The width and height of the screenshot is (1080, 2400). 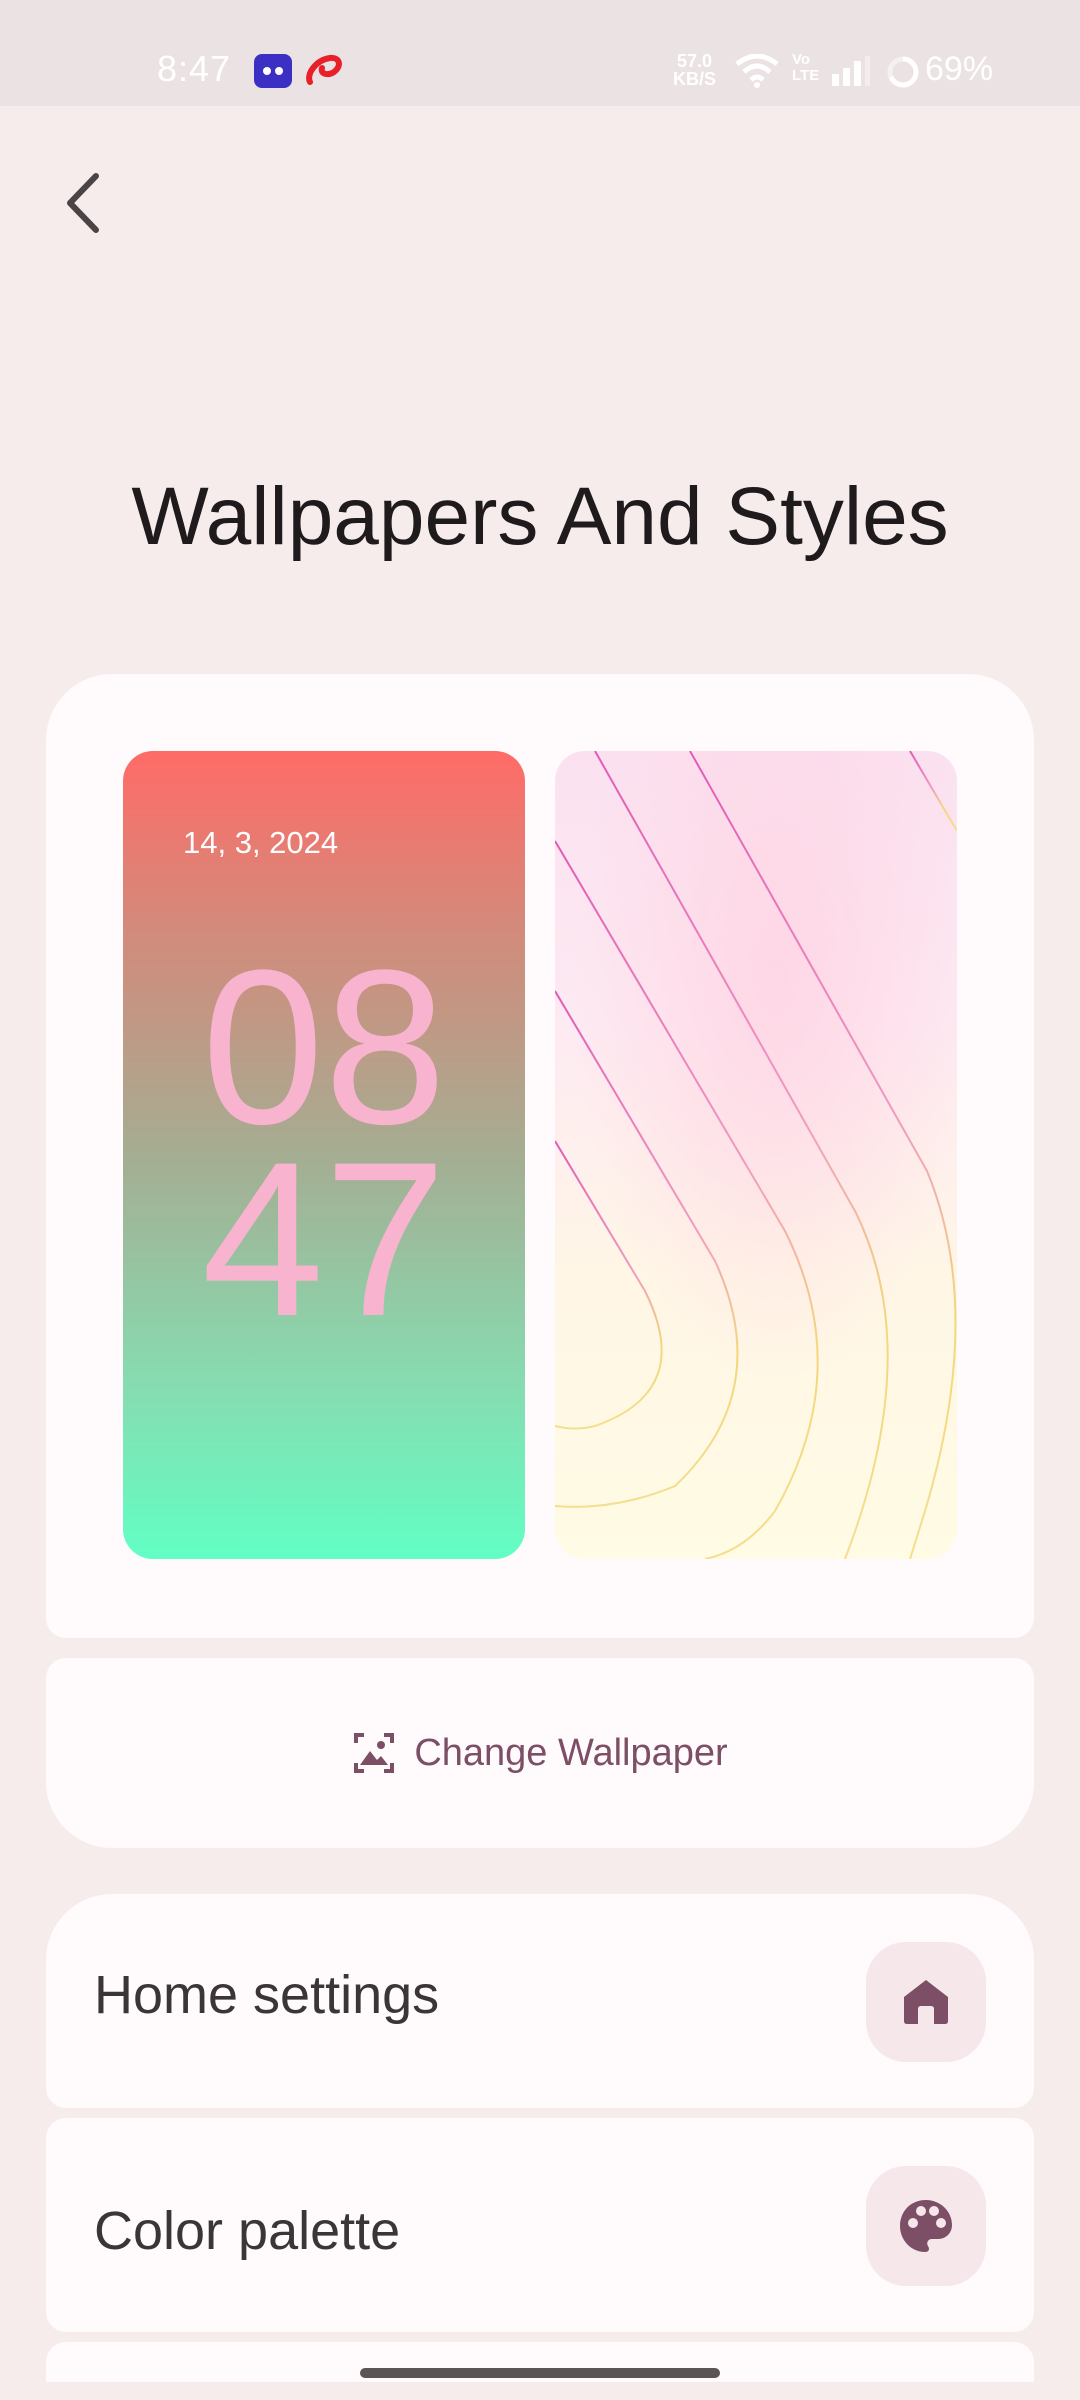 I want to click on lock-screen-preview: 14, 3, 2024 08 47, so click(x=324, y=1155).